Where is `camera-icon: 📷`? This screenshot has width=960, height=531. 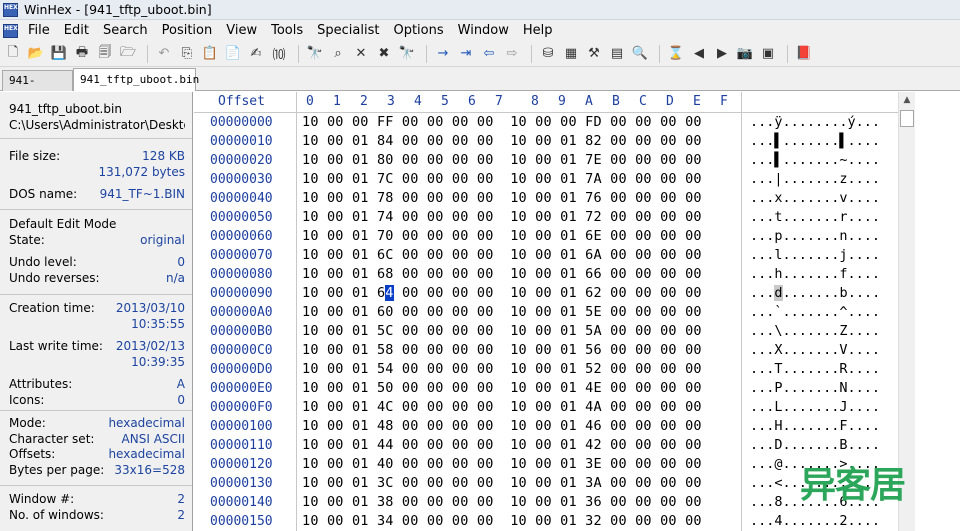
camera-icon: 📷 is located at coordinates (745, 54).